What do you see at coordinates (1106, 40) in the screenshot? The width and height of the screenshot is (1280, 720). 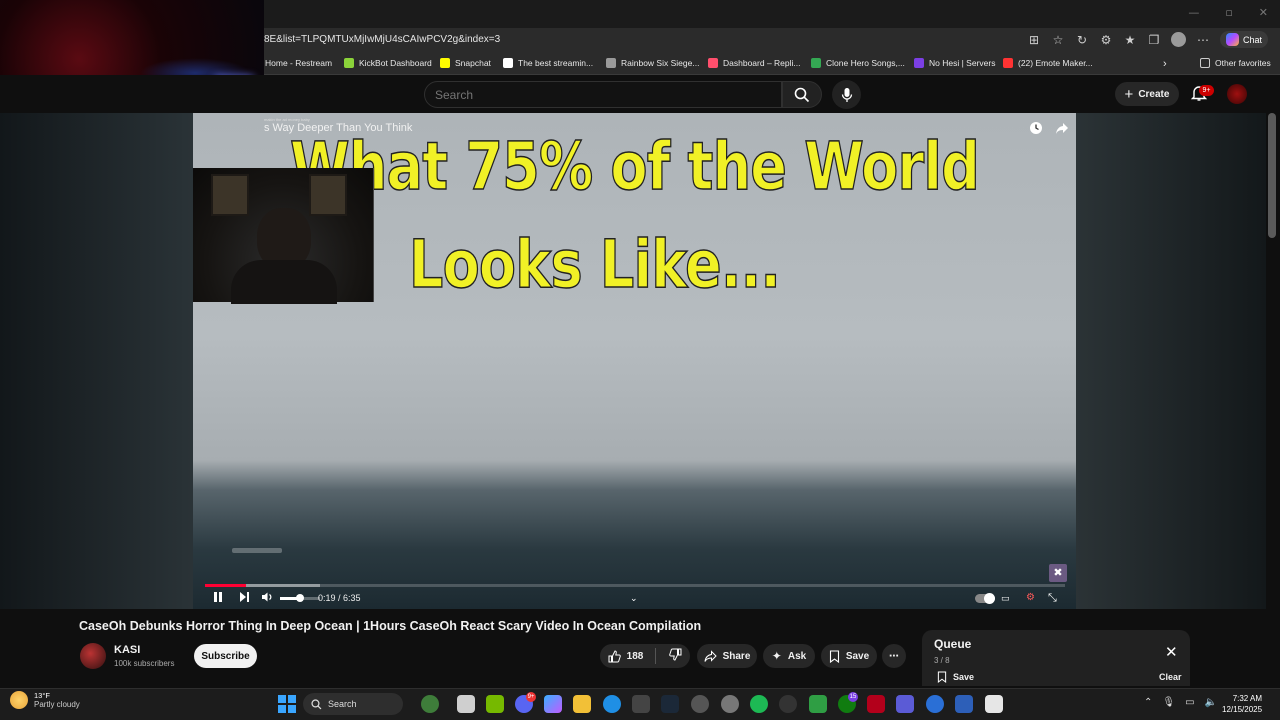 I see `extensions-icon: ⚙` at bounding box center [1106, 40].